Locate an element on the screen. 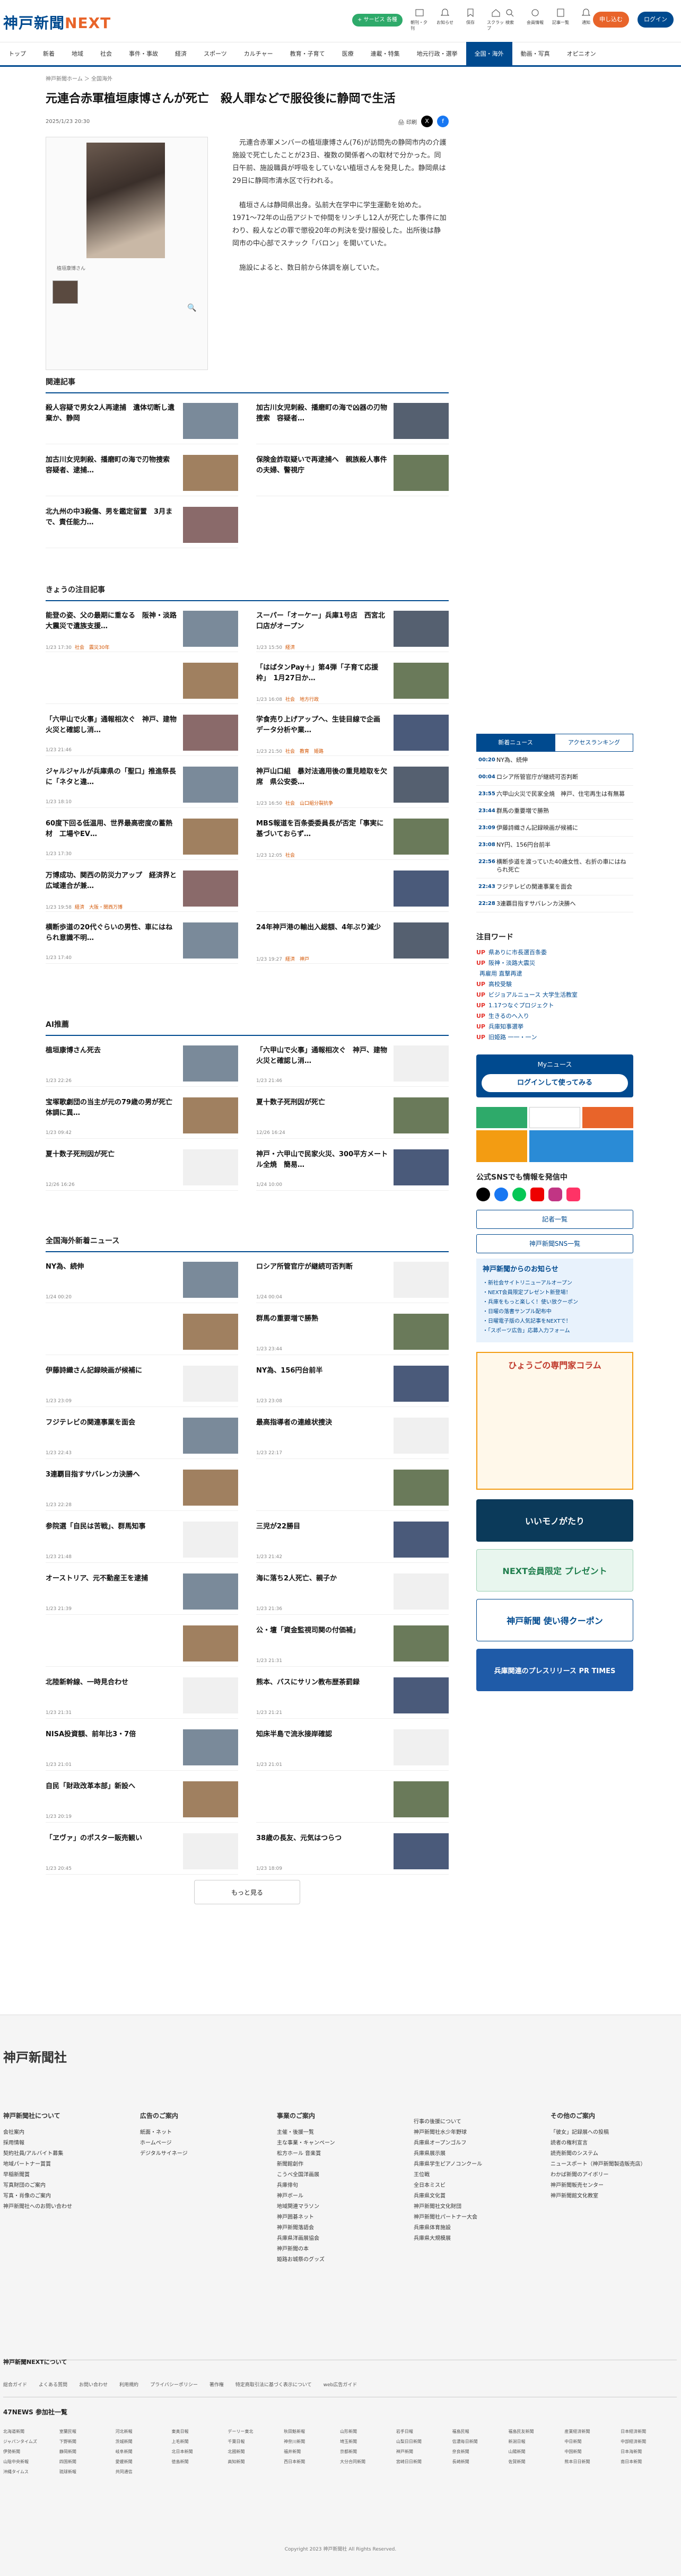 This screenshot has height=2576, width=681. partner-paper-link: 大分合同新聞 is located at coordinates (368, 2462).